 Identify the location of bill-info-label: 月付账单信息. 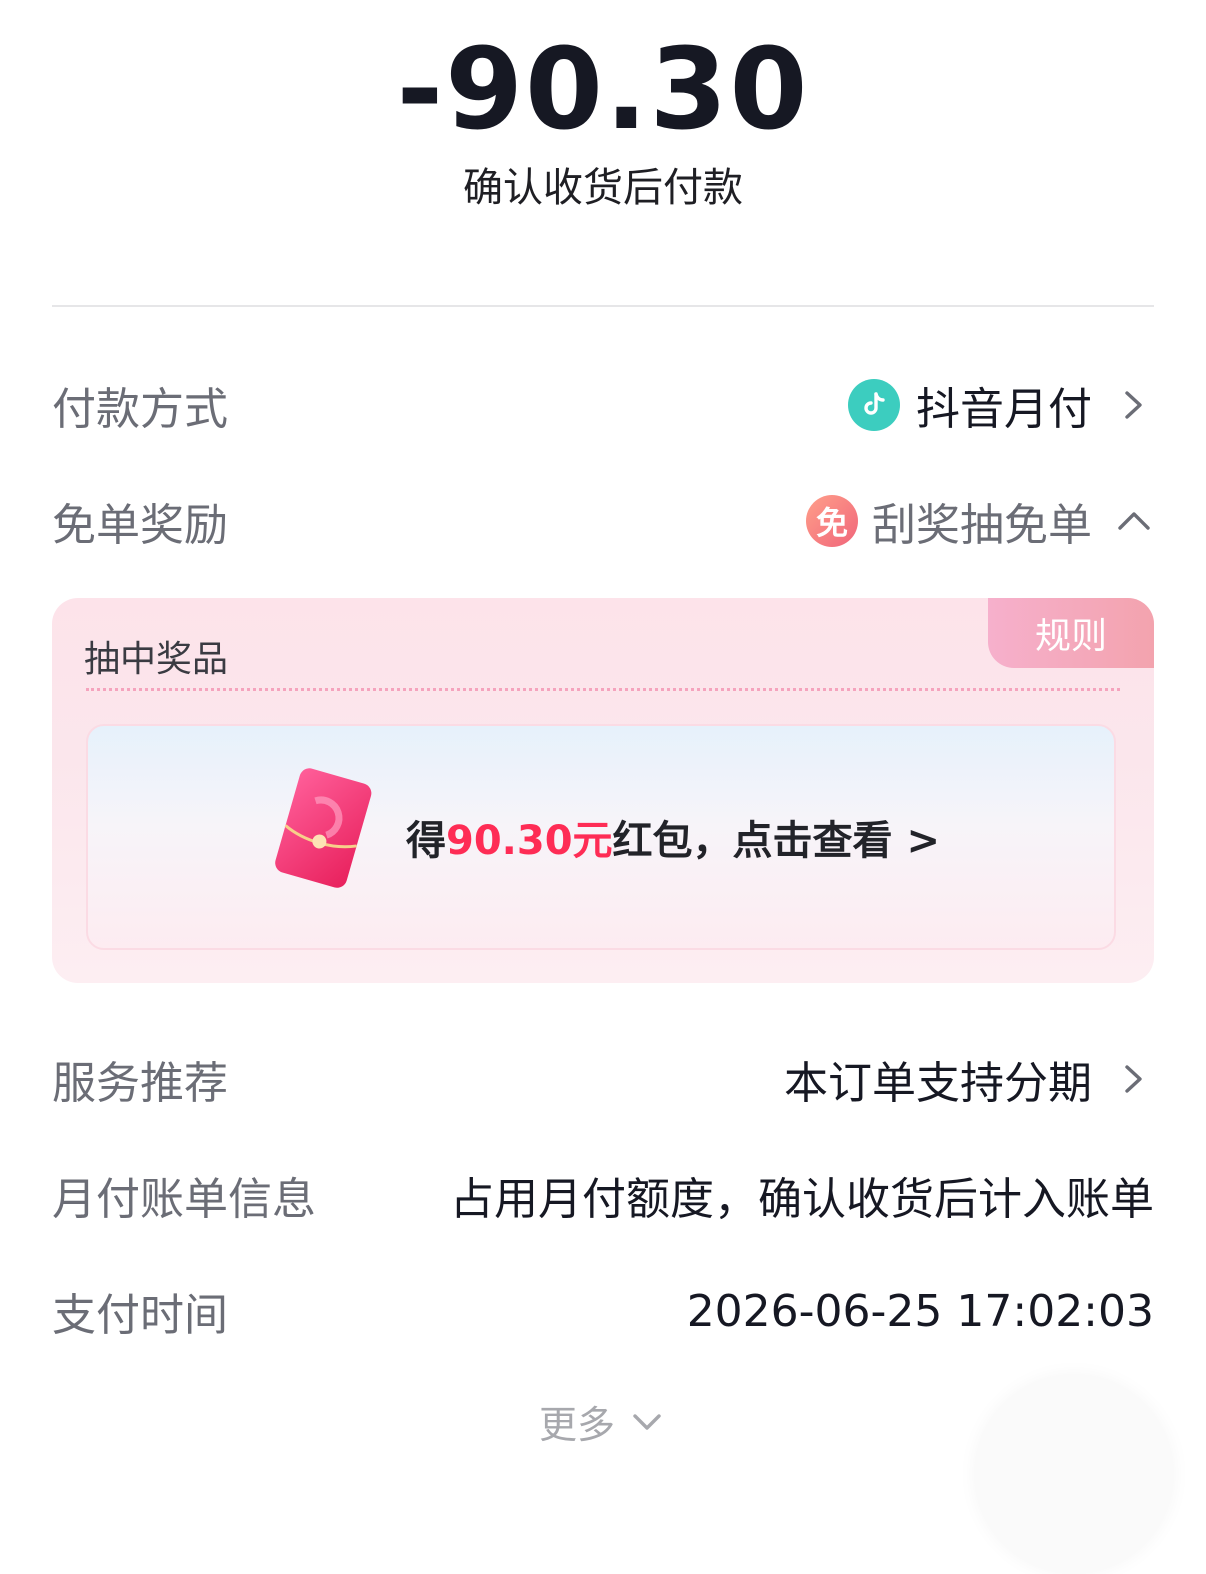
(184, 1199).